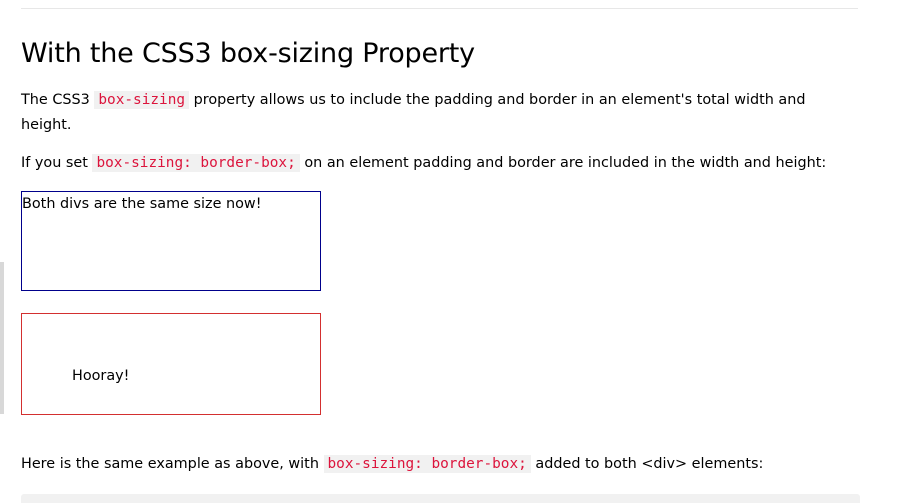 The image size is (923, 503). I want to click on demo-div-2: Hooray!, so click(171, 364).